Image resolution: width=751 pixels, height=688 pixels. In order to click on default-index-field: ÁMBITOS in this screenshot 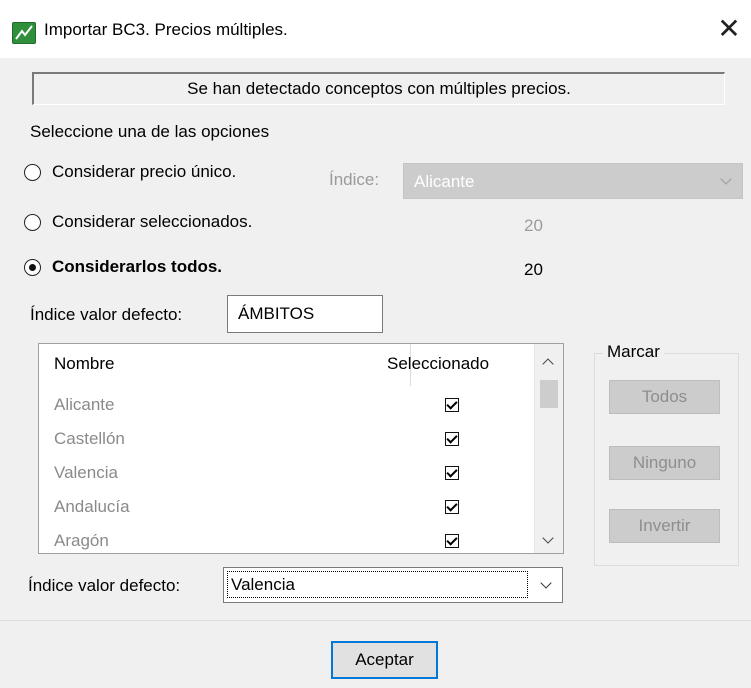, I will do `click(305, 314)`.